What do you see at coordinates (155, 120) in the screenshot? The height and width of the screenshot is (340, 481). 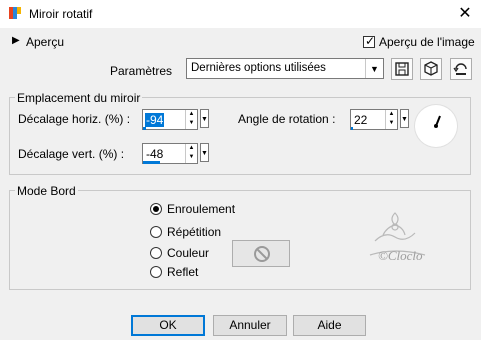 I see `hoffset-value: -94` at bounding box center [155, 120].